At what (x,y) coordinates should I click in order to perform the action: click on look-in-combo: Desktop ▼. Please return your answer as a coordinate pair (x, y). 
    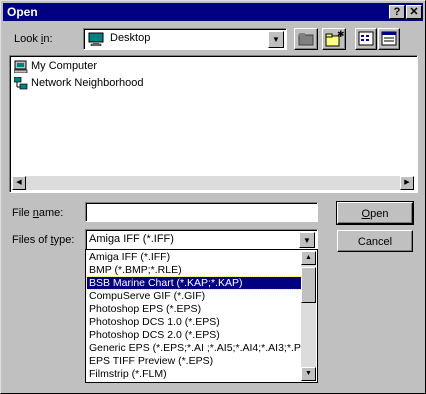
    Looking at the image, I should click on (185, 39).